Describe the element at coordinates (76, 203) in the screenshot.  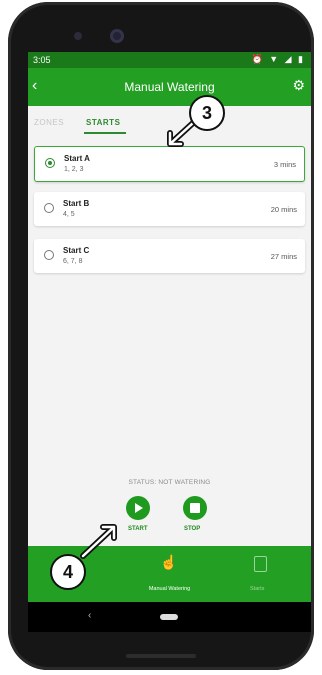
I see `start-name: Start B` at that location.